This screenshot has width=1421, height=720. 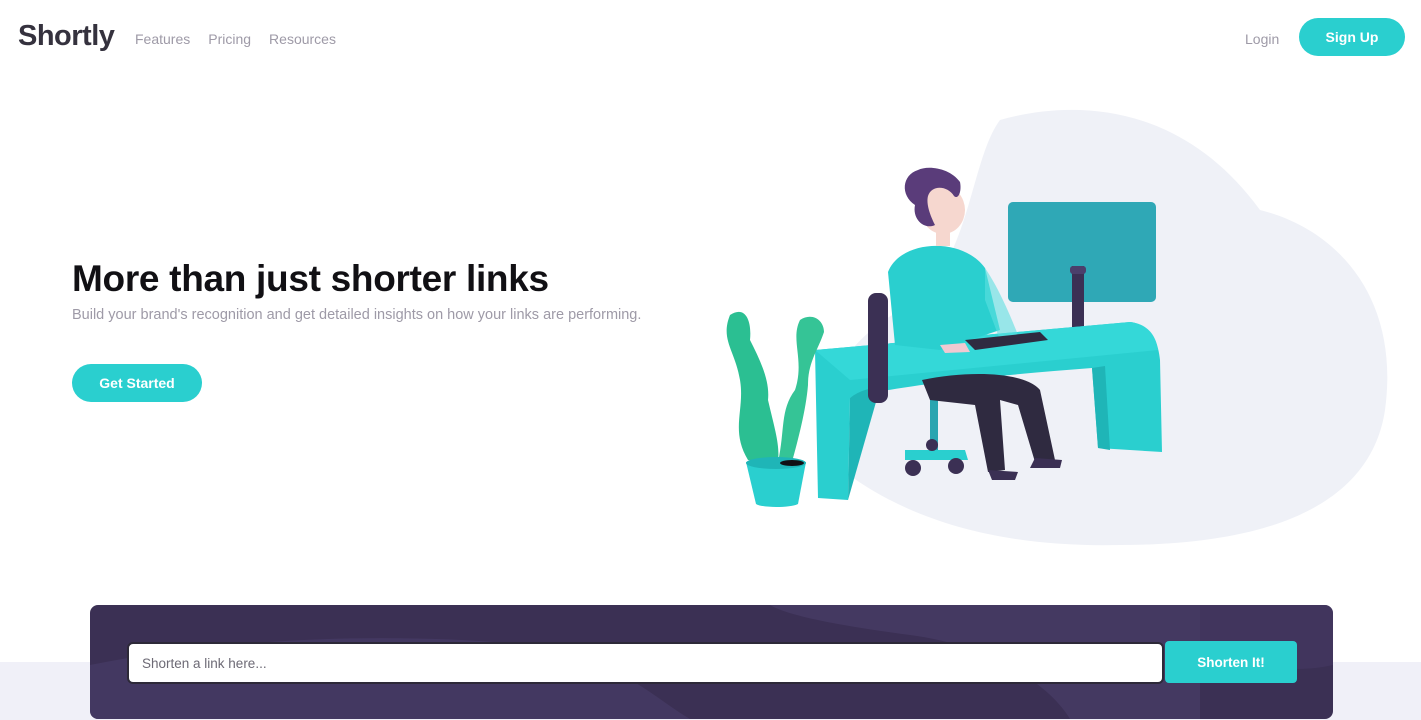 I want to click on hero-title: More than just shorter links, so click(x=310, y=278).